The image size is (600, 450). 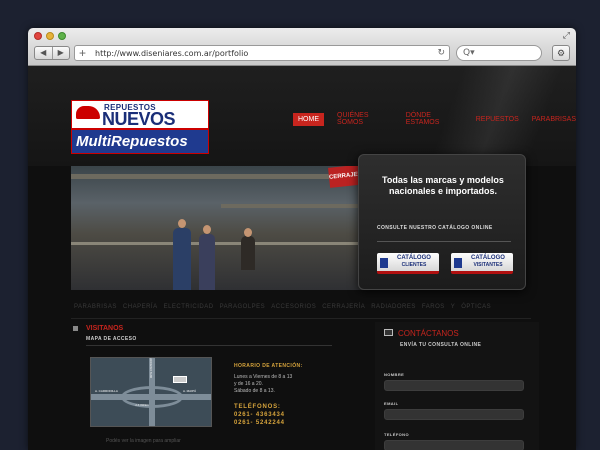 I want to click on catalogo-clientes-button: CATÁLOGO CLIENTES, so click(x=408, y=263).